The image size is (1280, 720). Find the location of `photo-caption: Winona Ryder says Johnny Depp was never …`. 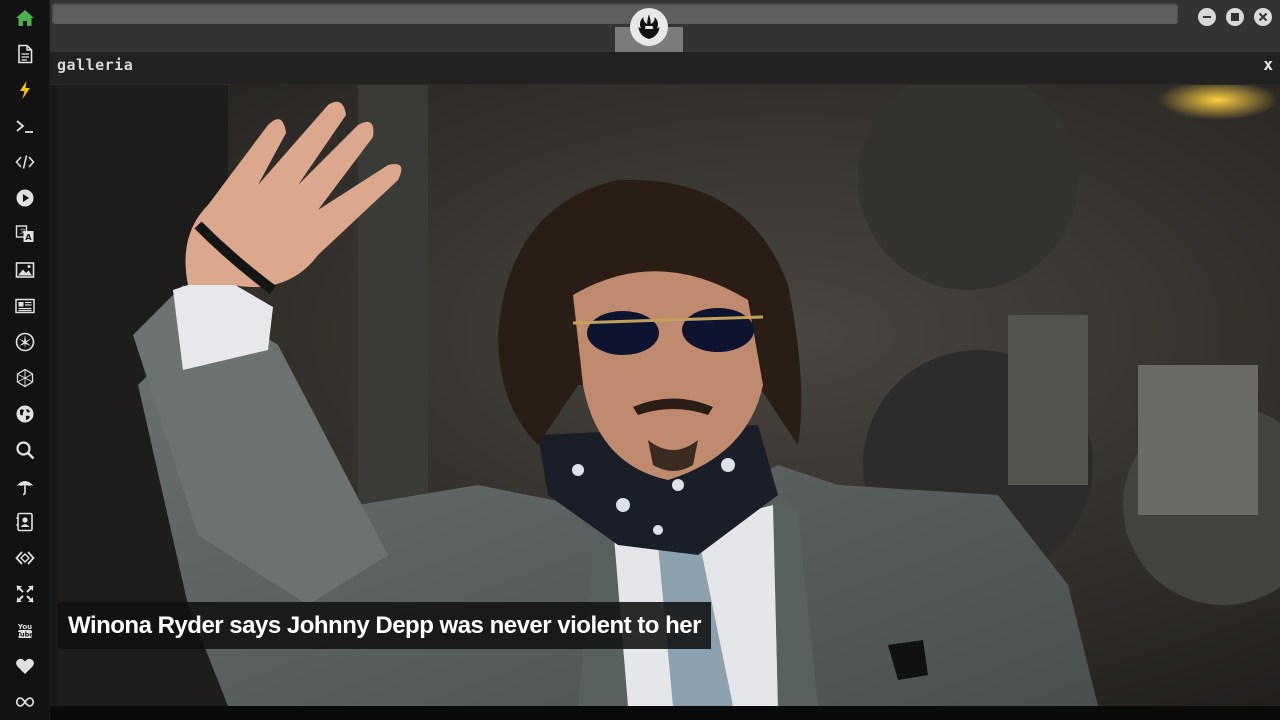

photo-caption: Winona Ryder says Johnny Depp was never … is located at coordinates (384, 625).